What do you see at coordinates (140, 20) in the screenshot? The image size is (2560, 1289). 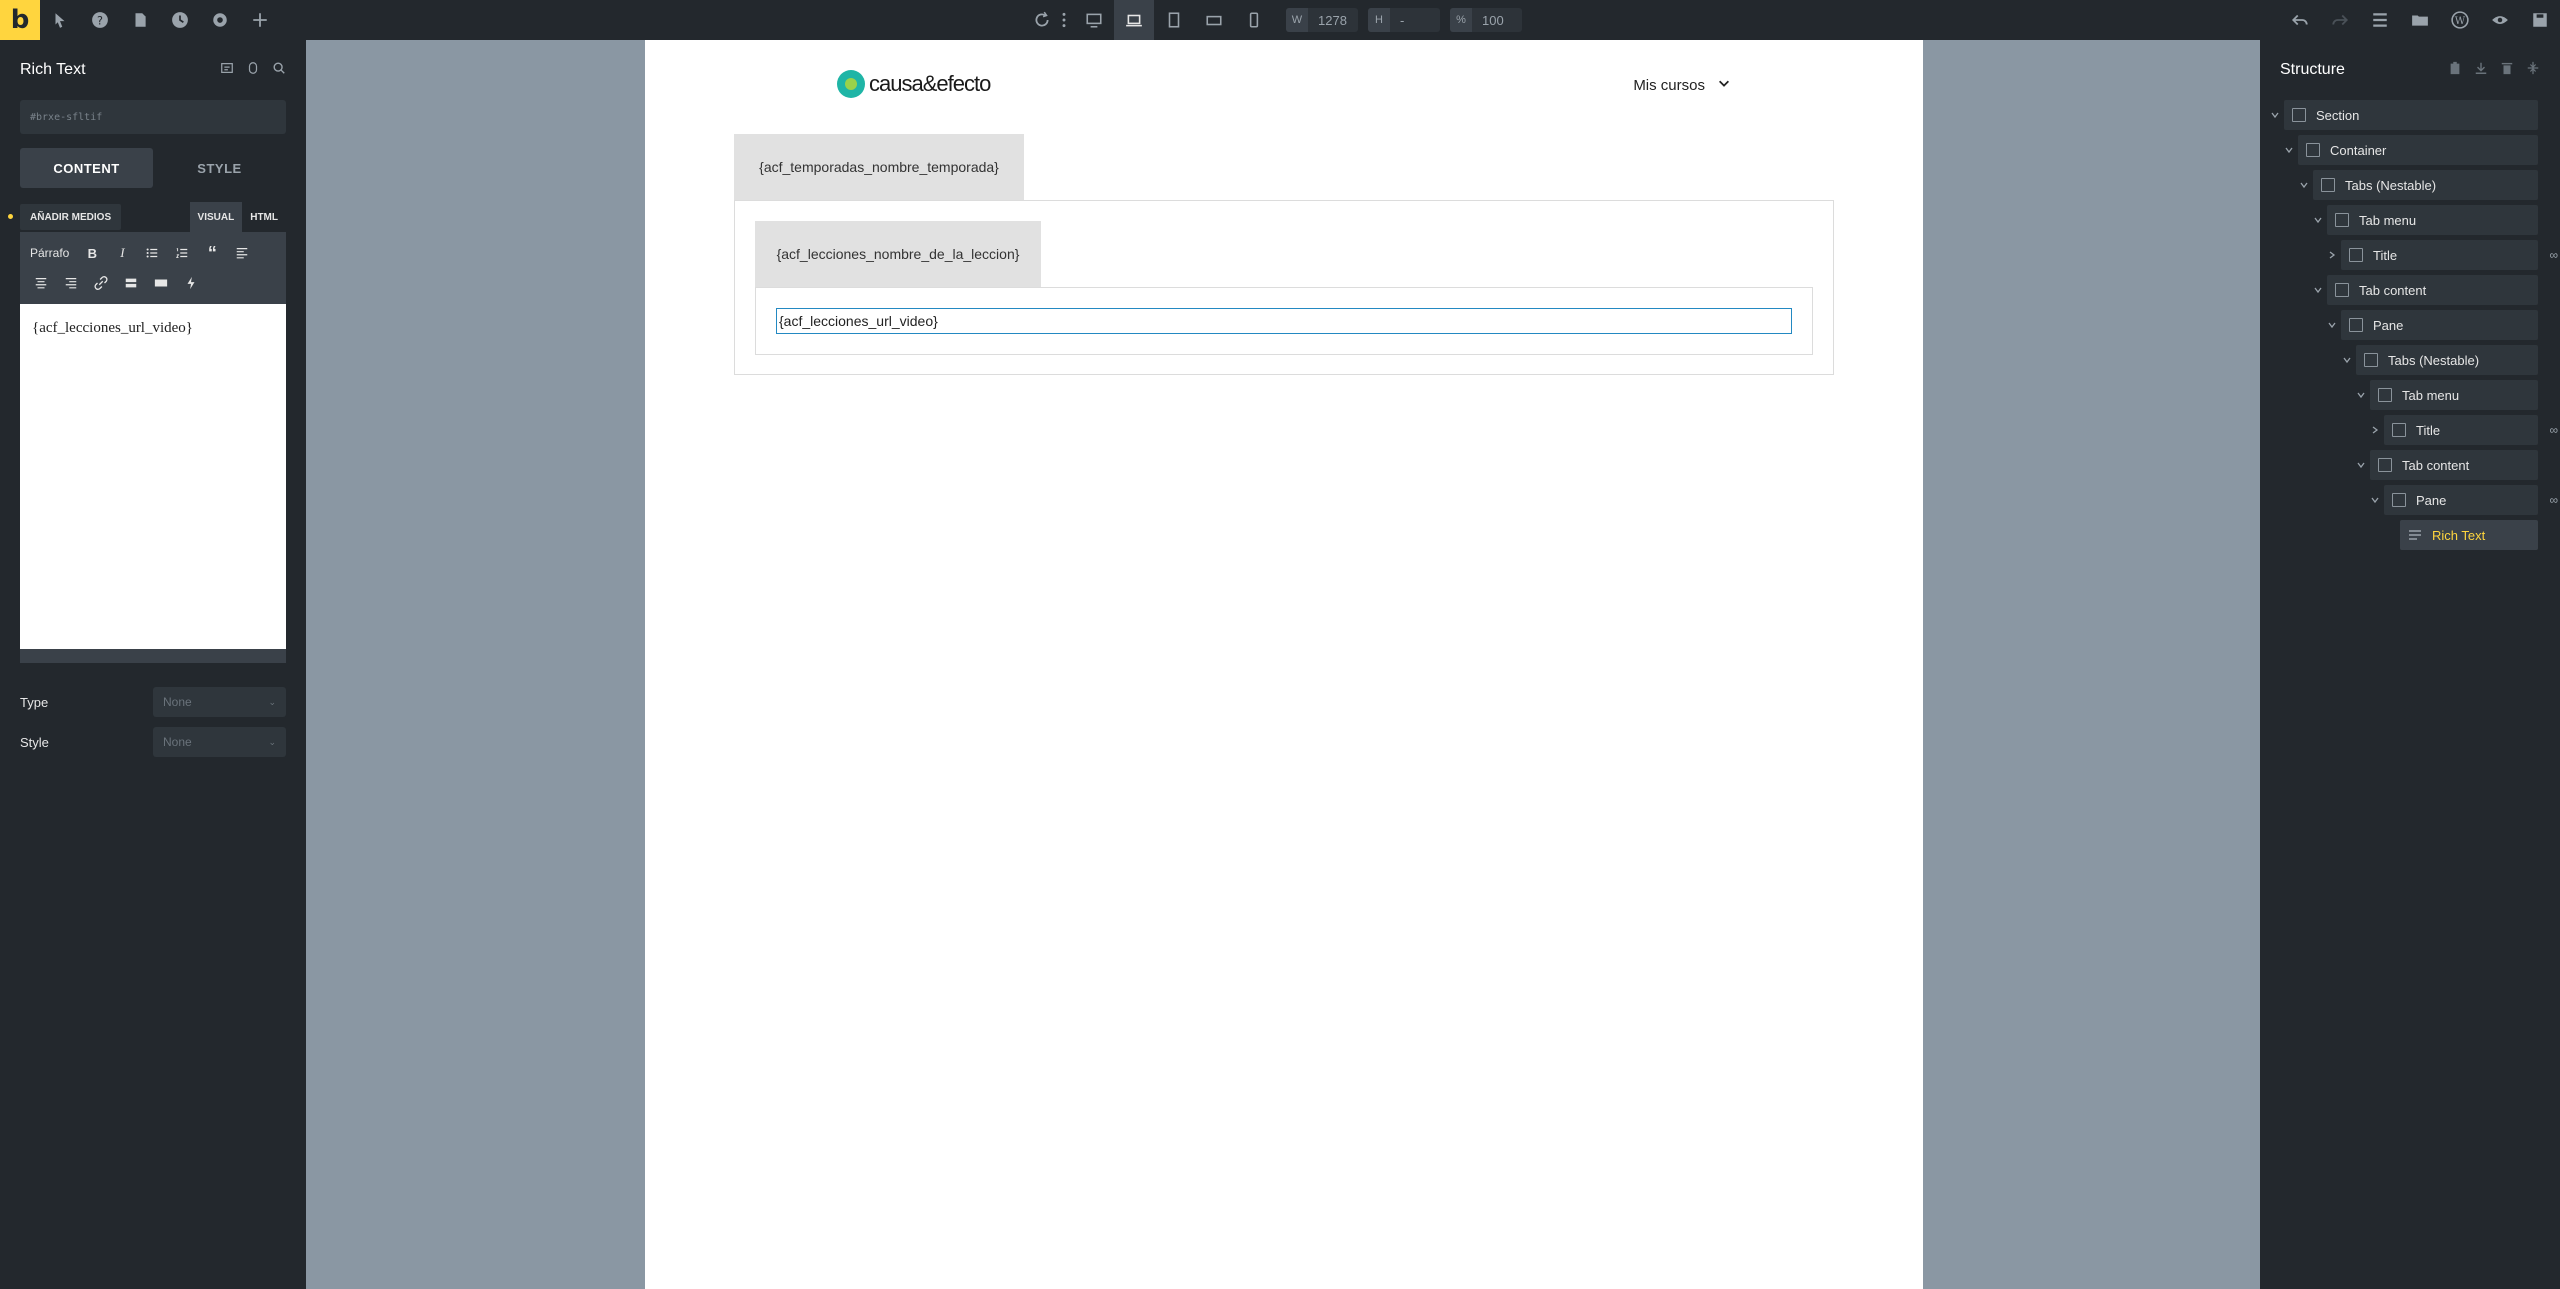 I see `pages-icon` at bounding box center [140, 20].